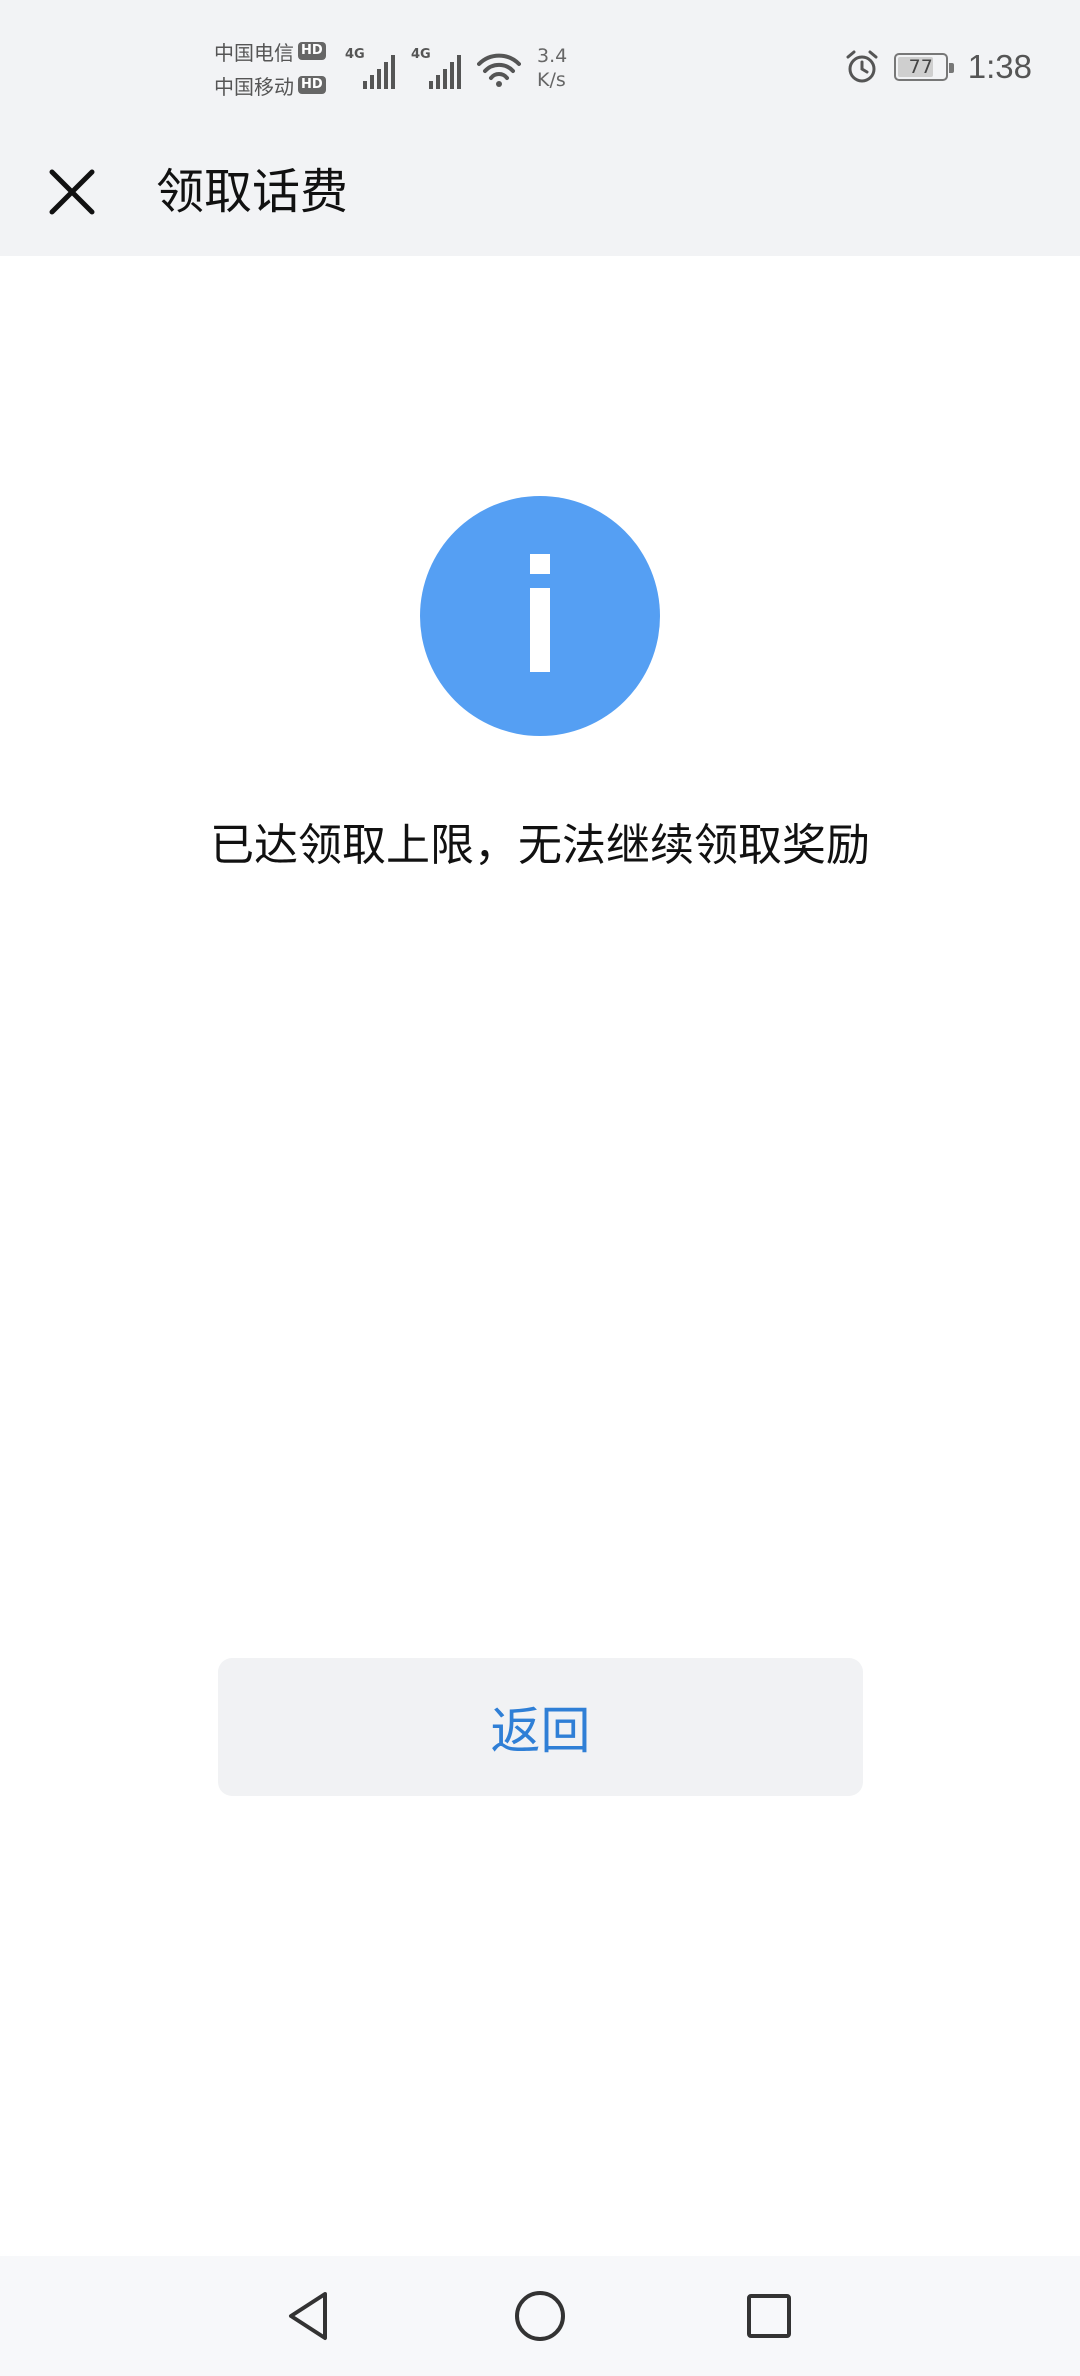  I want to click on nav-recents-button, so click(769, 2316).